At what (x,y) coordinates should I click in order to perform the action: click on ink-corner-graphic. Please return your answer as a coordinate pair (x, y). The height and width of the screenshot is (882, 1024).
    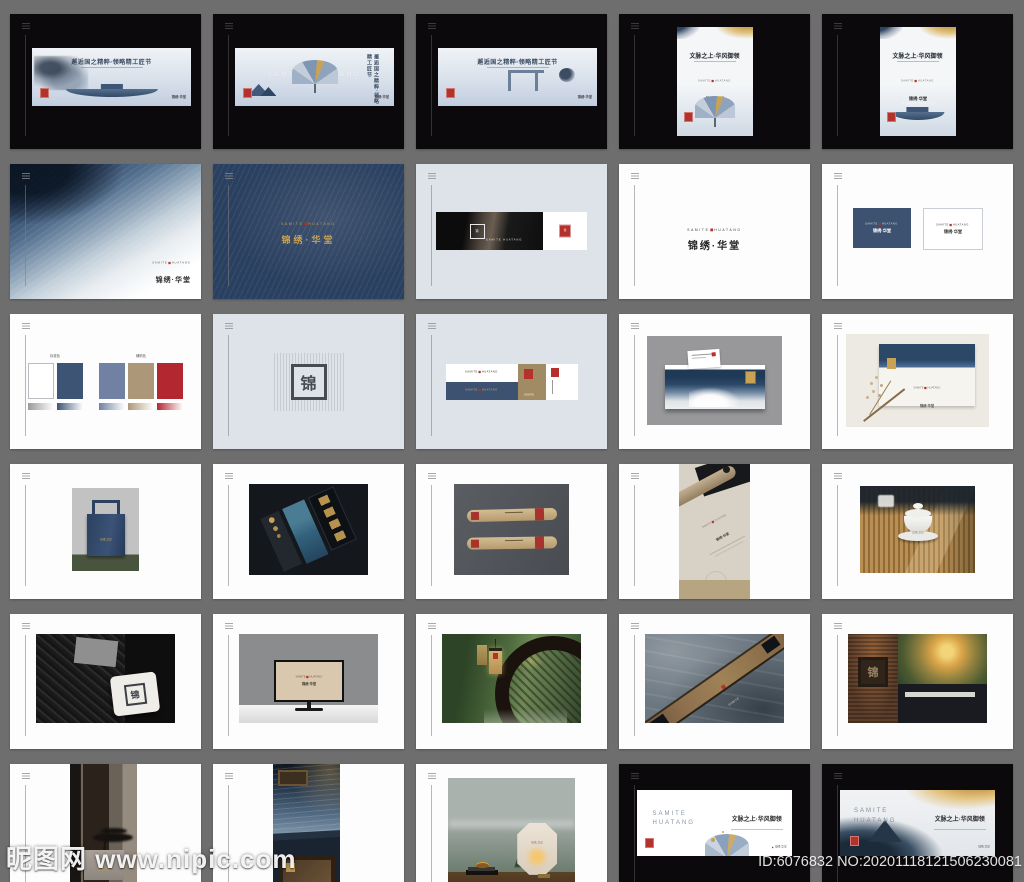
    Looking at the image, I should click on (890, 33).